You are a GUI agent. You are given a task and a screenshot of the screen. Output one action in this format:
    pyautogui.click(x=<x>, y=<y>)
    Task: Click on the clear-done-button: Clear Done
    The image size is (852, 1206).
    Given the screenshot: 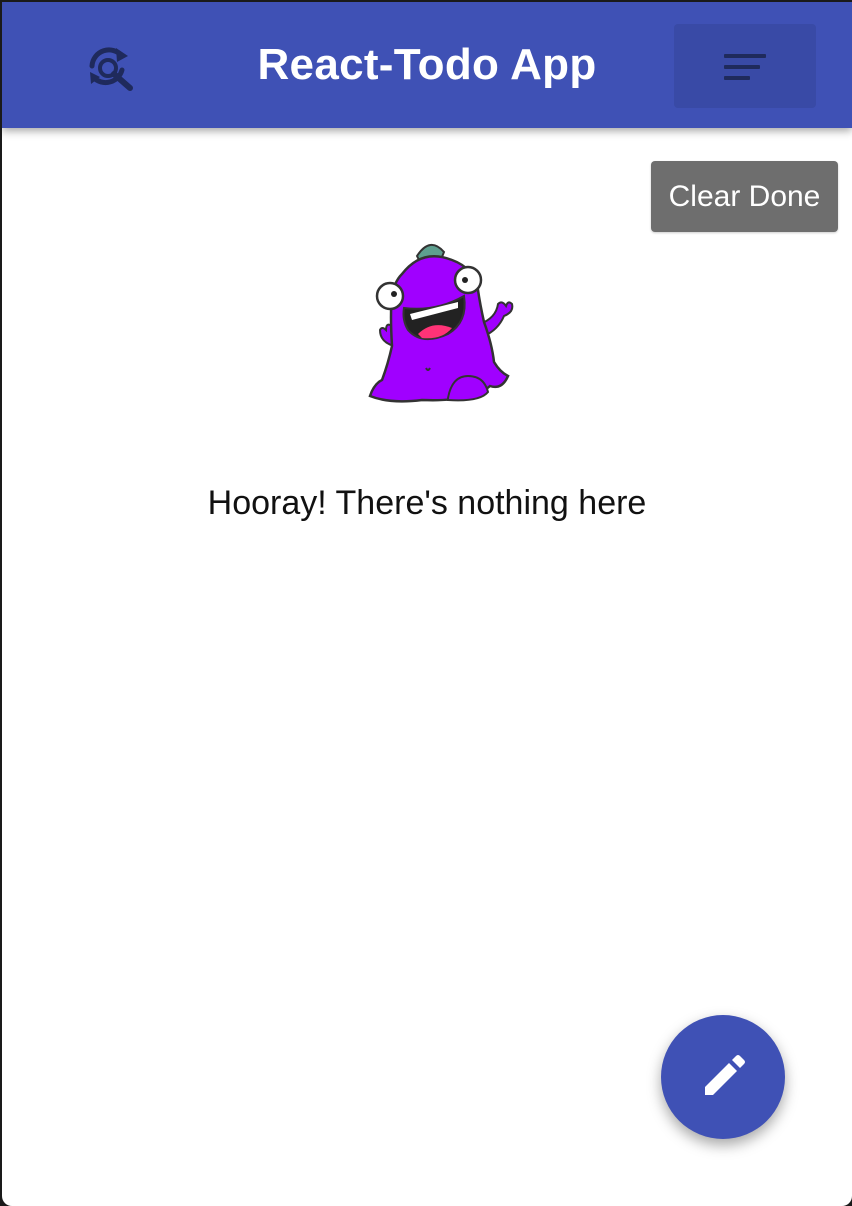 What is the action you would take?
    pyautogui.click(x=744, y=196)
    